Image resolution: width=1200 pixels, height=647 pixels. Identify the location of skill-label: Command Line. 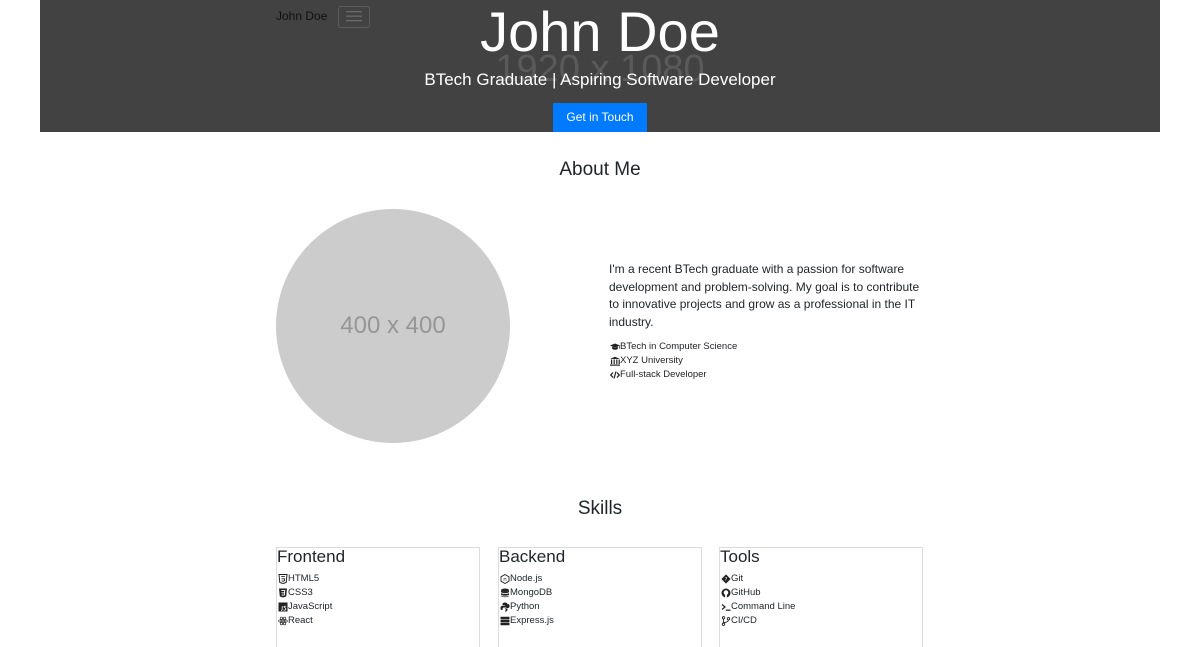
(763, 606).